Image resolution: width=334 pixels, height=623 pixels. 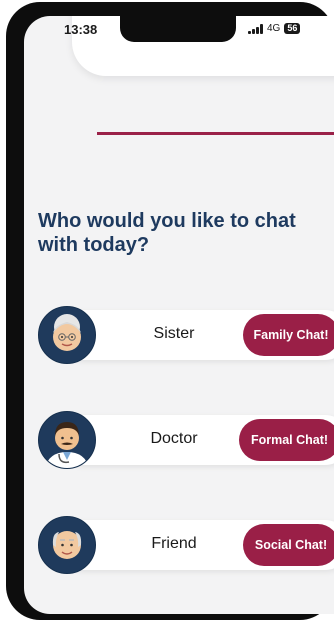 I want to click on contact-row-sister: Sister Family Chat!, so click(x=186, y=335).